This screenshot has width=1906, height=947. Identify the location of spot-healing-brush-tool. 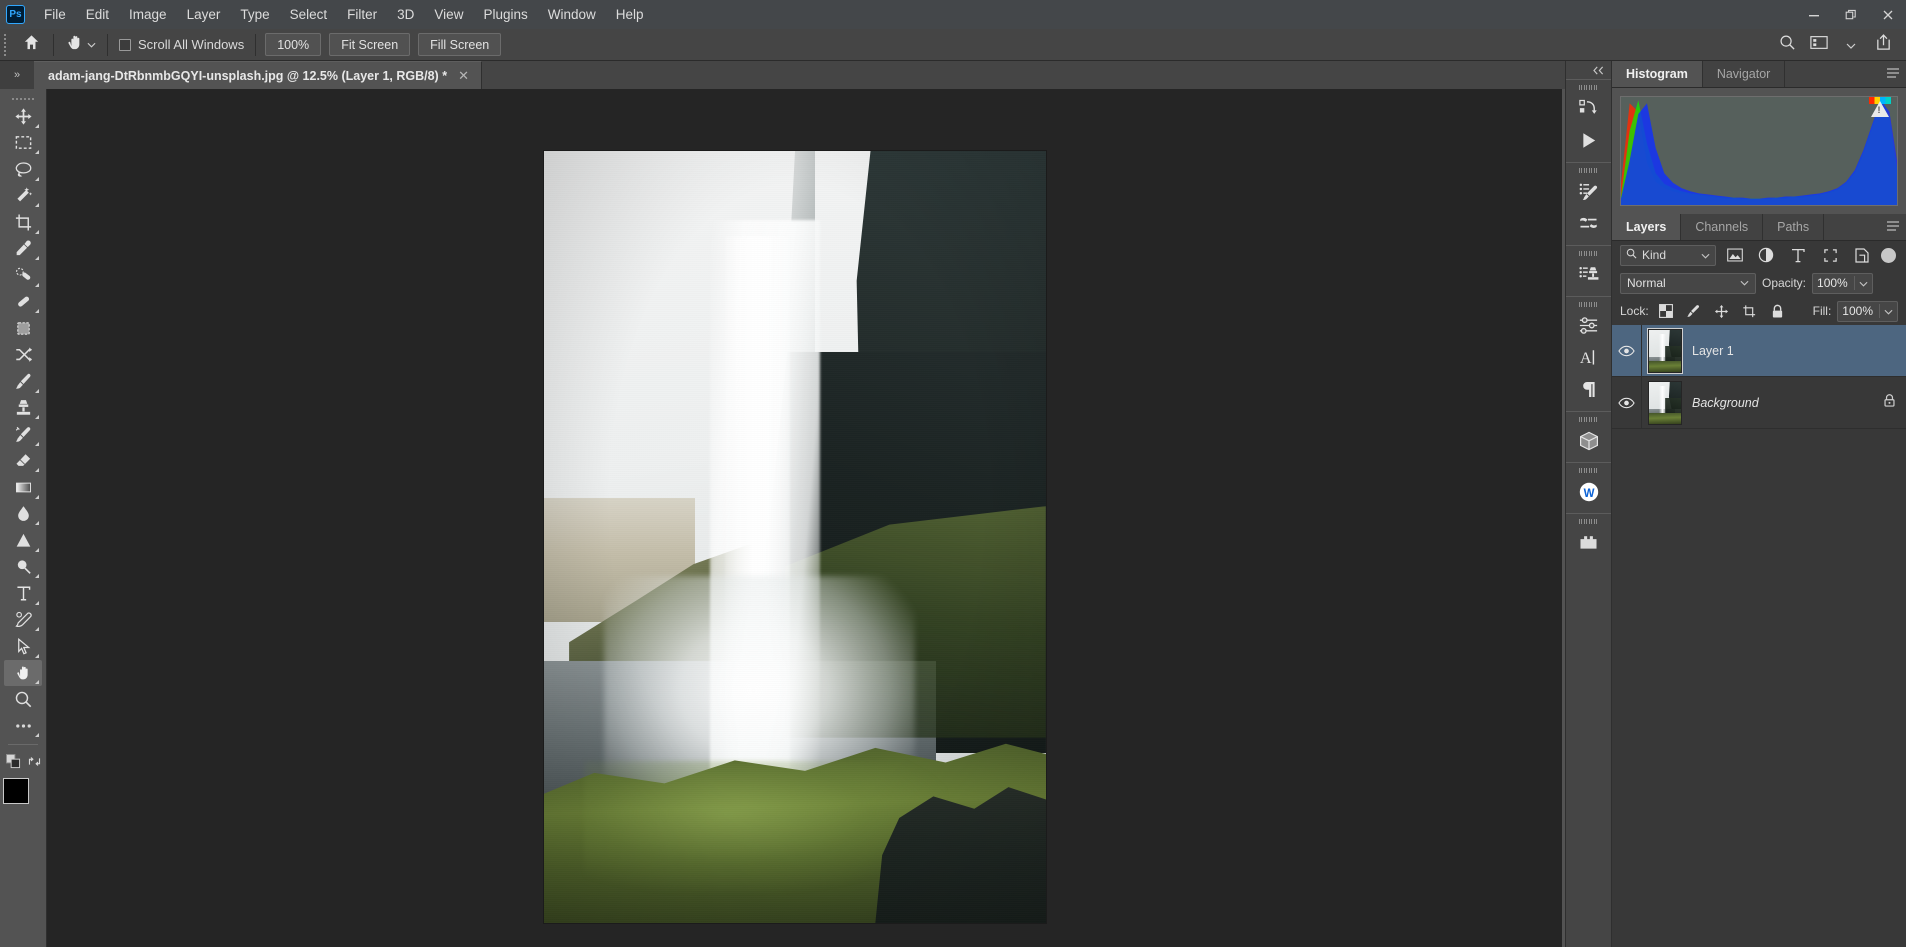
(23, 275).